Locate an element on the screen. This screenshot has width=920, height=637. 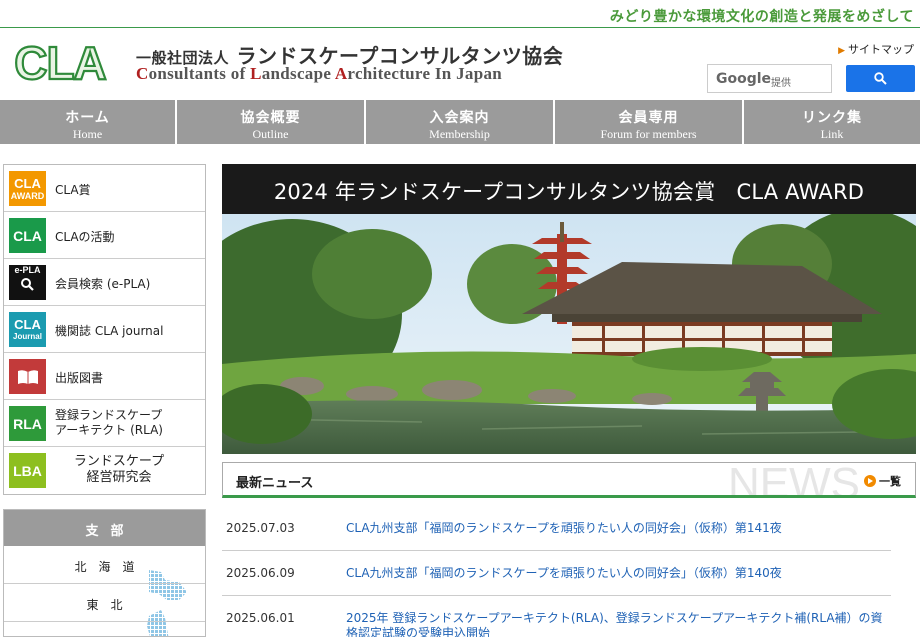
sidebar-item-rla: RLA 登録ランドスケープ アーキテクト (RLA) is located at coordinates (104, 423).